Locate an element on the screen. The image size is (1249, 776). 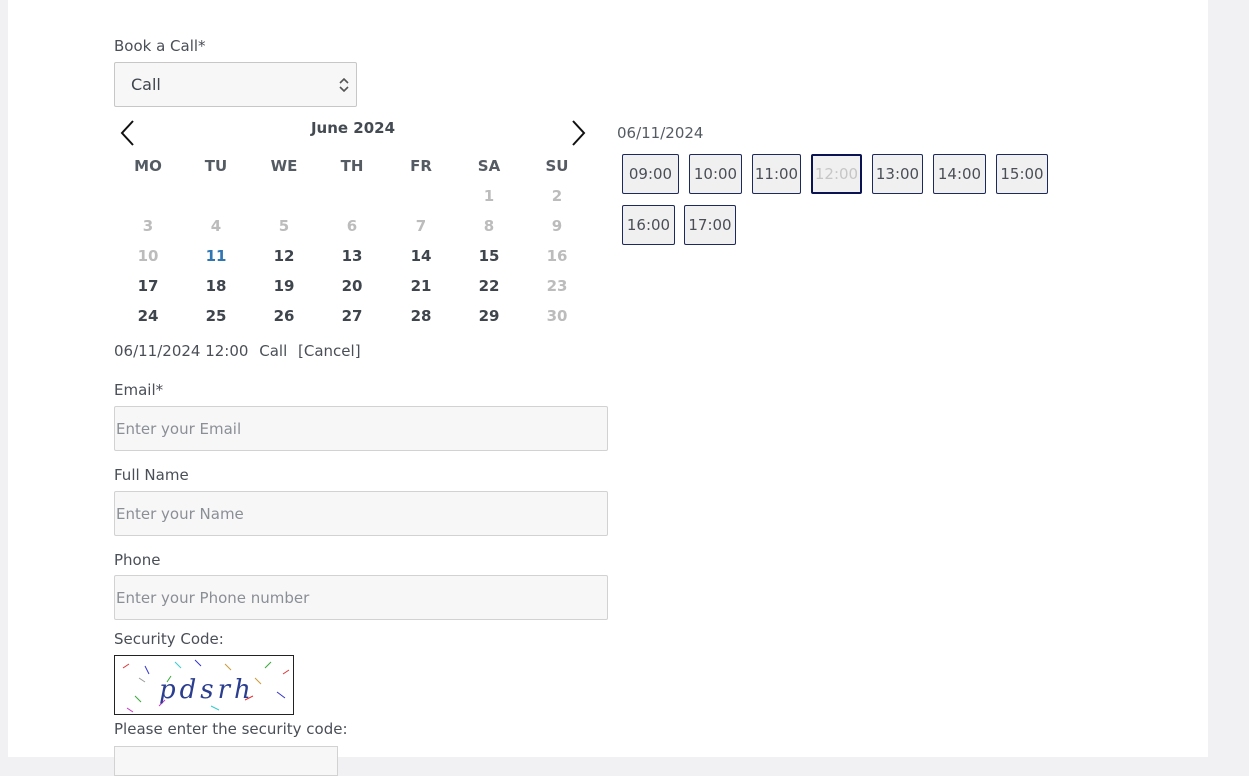
calendar-day: 12 is located at coordinates (284, 256).